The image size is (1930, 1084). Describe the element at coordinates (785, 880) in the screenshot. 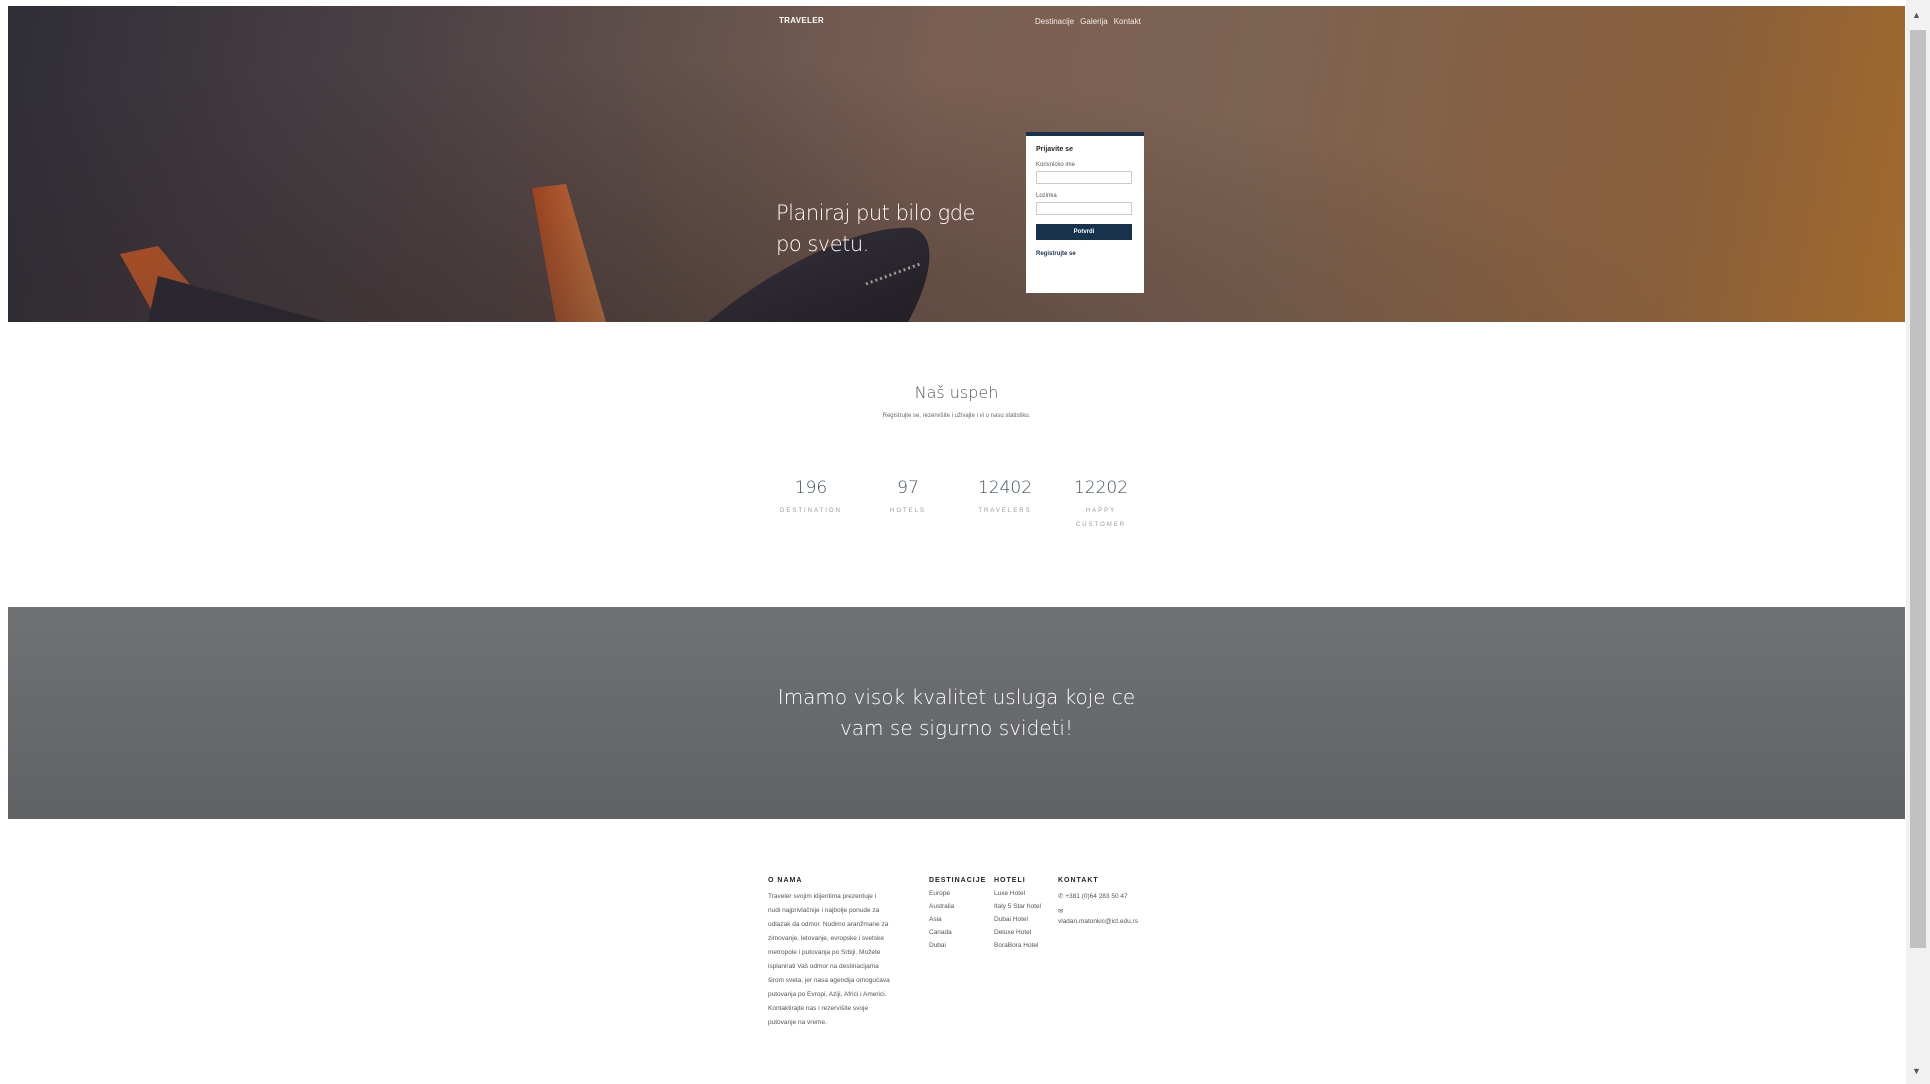

I see `footer-about-heading: O NAMA` at that location.